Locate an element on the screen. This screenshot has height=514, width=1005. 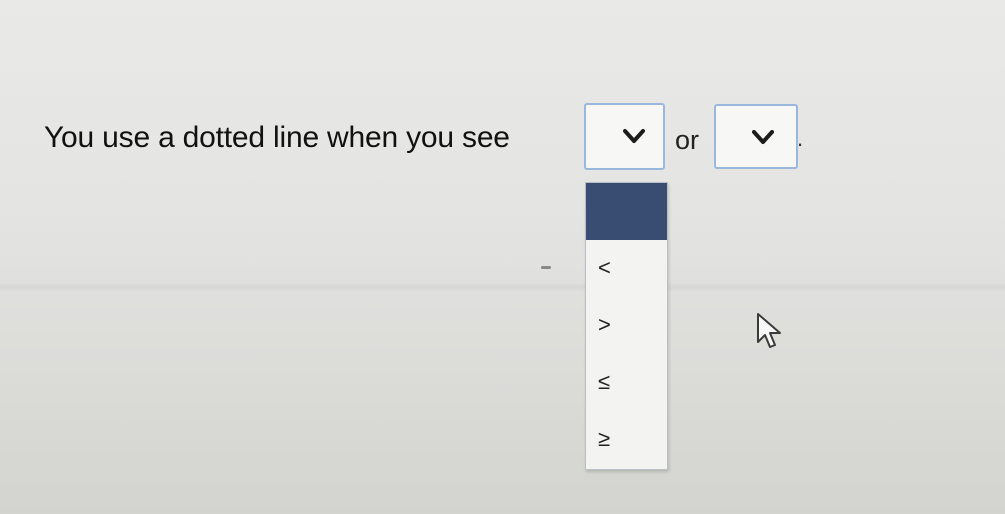
dropdown-option-greater-than: > is located at coordinates (626, 325).